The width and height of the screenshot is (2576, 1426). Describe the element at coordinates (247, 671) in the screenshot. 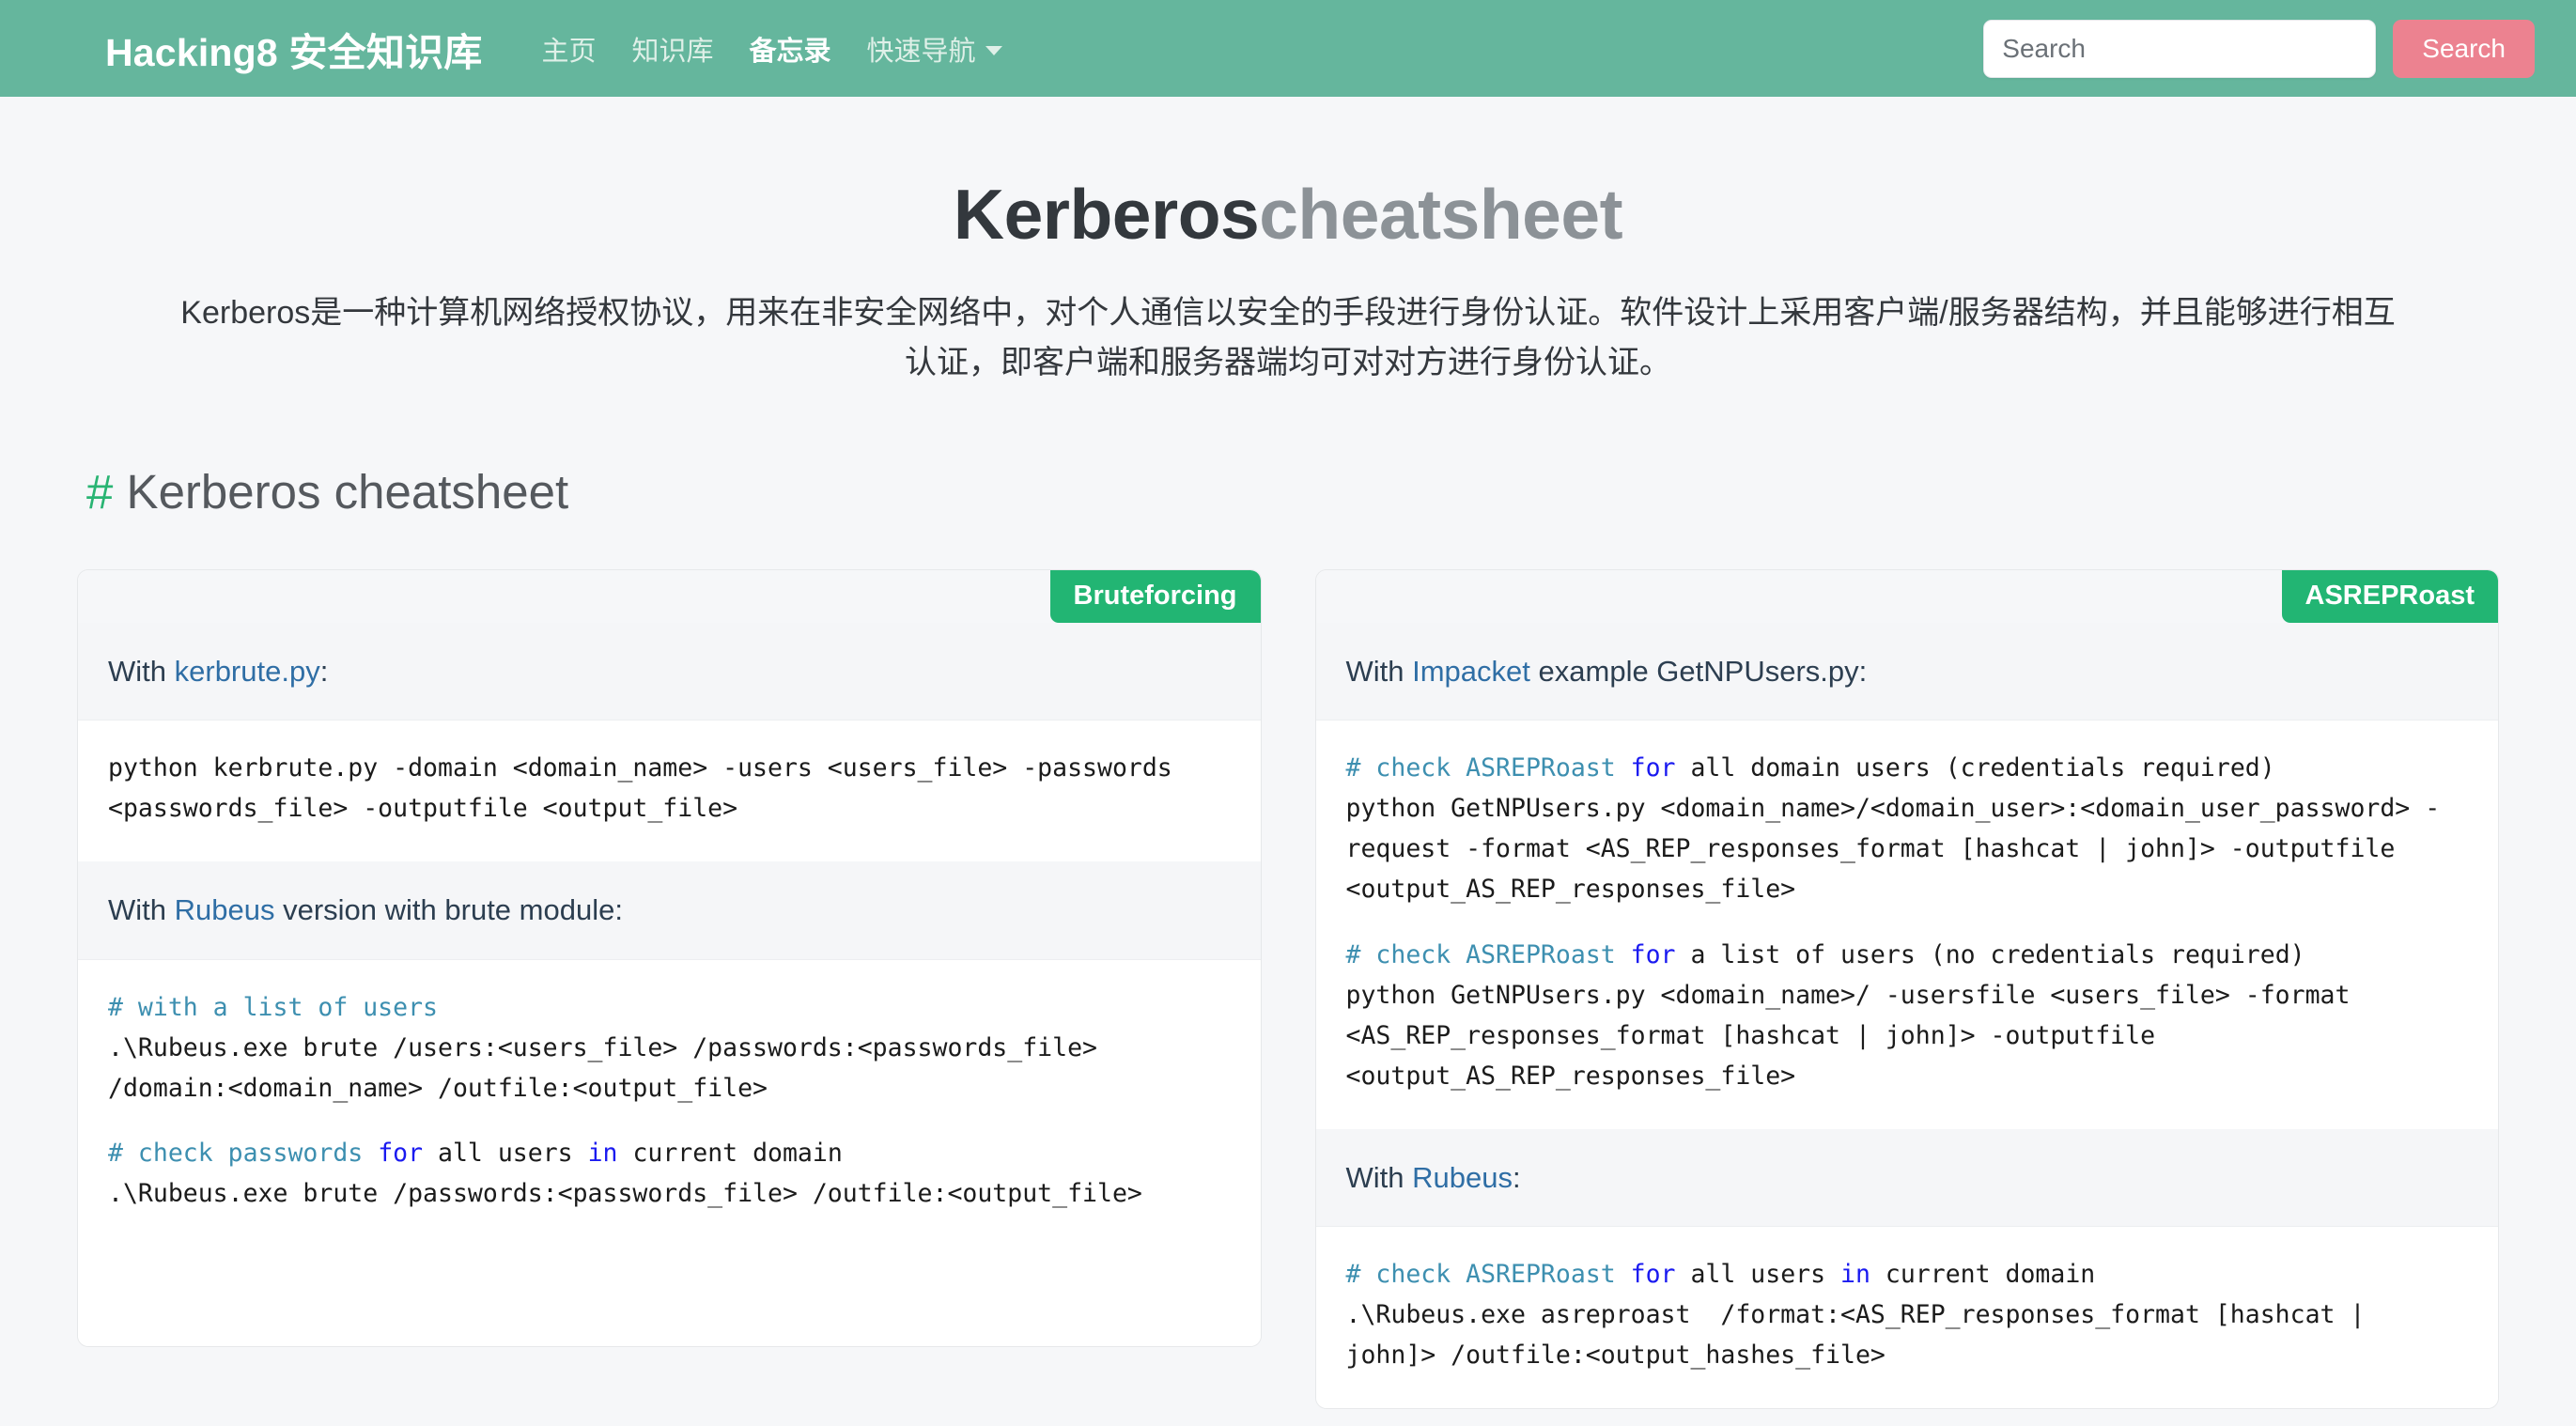

I see `inline-link: kerbrute.py` at that location.